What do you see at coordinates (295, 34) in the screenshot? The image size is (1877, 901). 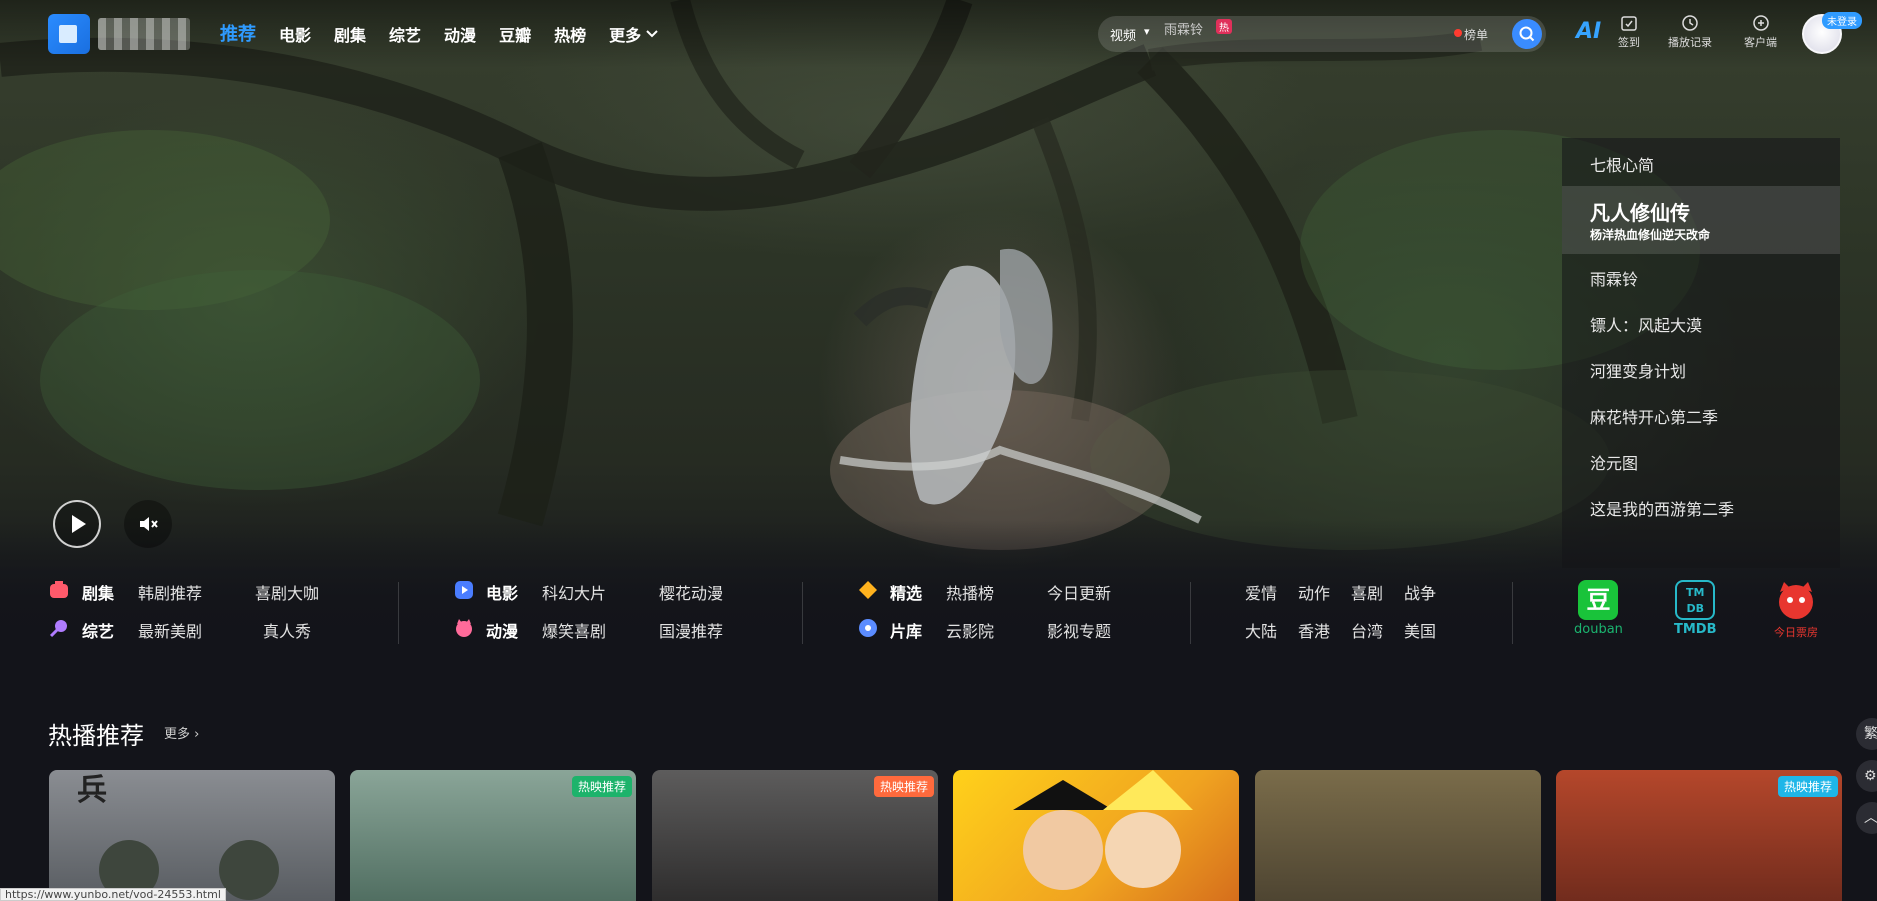 I see `nav-item-movie: 电影` at bounding box center [295, 34].